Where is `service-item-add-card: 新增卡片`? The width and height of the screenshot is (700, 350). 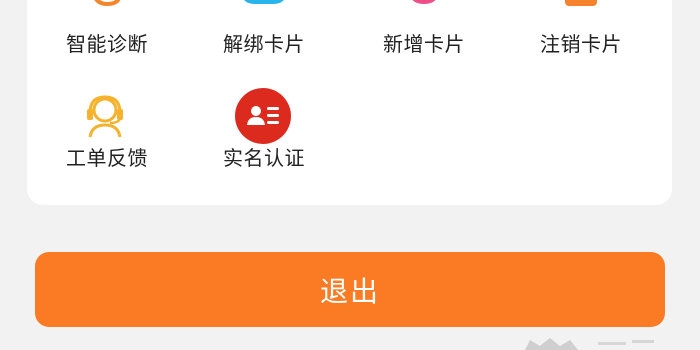 service-item-add-card: 新增卡片 is located at coordinates (424, 30).